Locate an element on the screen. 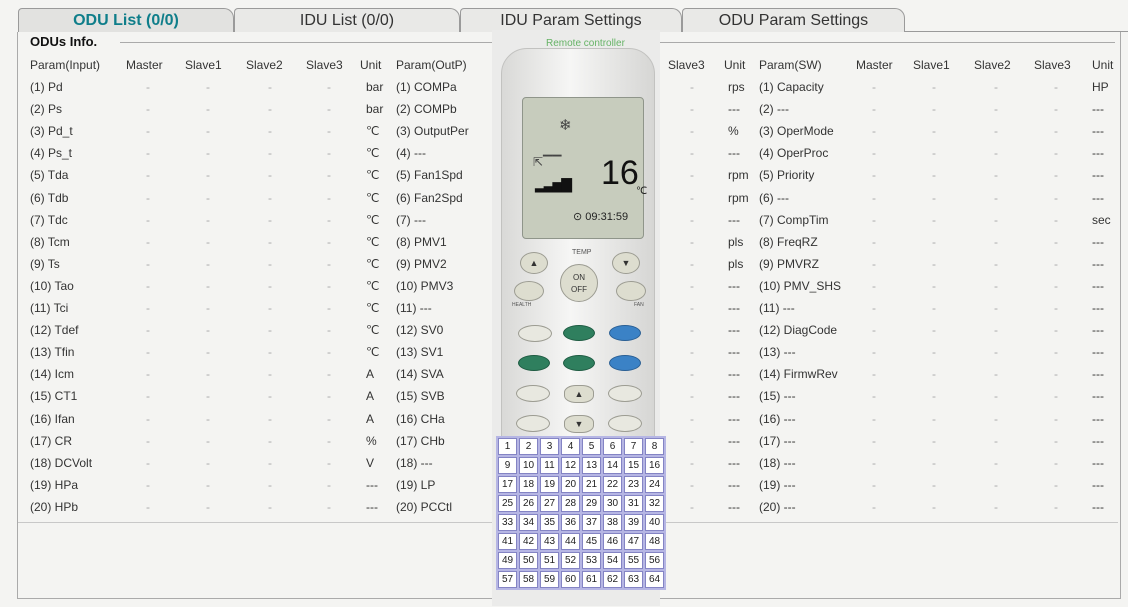 The image size is (1128, 607). remote-key-button: 60 is located at coordinates (570, 579).